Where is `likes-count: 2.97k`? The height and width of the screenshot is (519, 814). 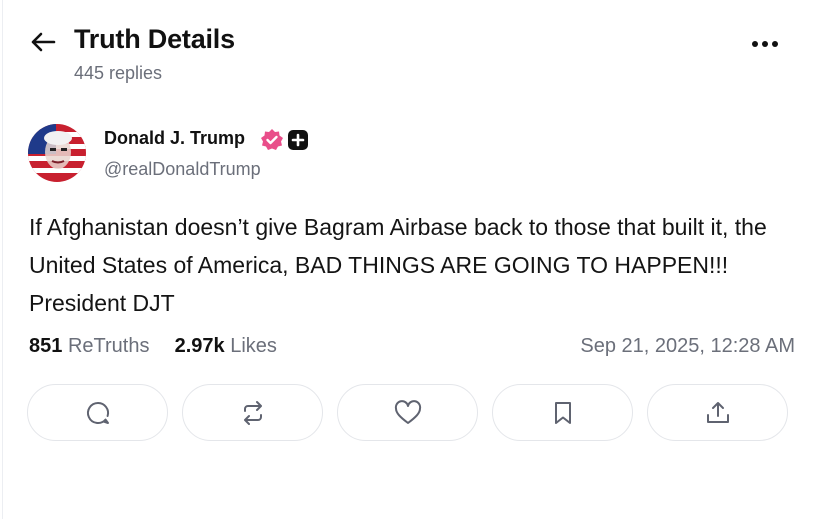
likes-count: 2.97k is located at coordinates (200, 346).